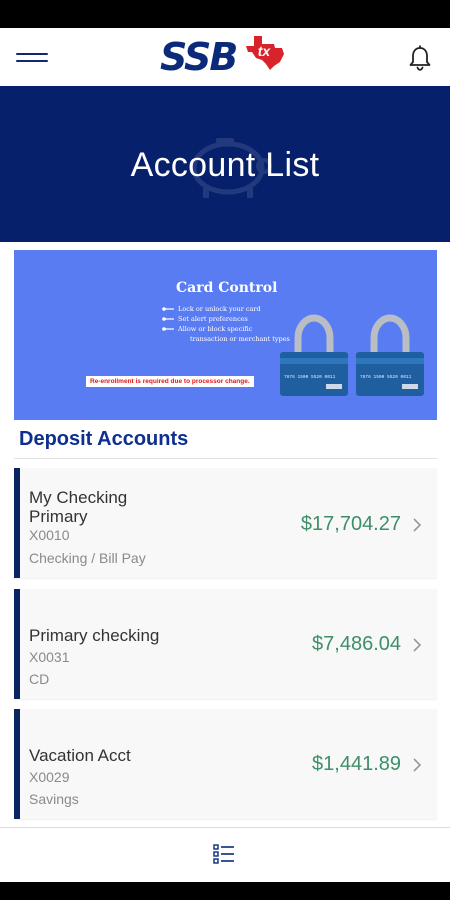  I want to click on account-number: X0029, so click(49, 777).